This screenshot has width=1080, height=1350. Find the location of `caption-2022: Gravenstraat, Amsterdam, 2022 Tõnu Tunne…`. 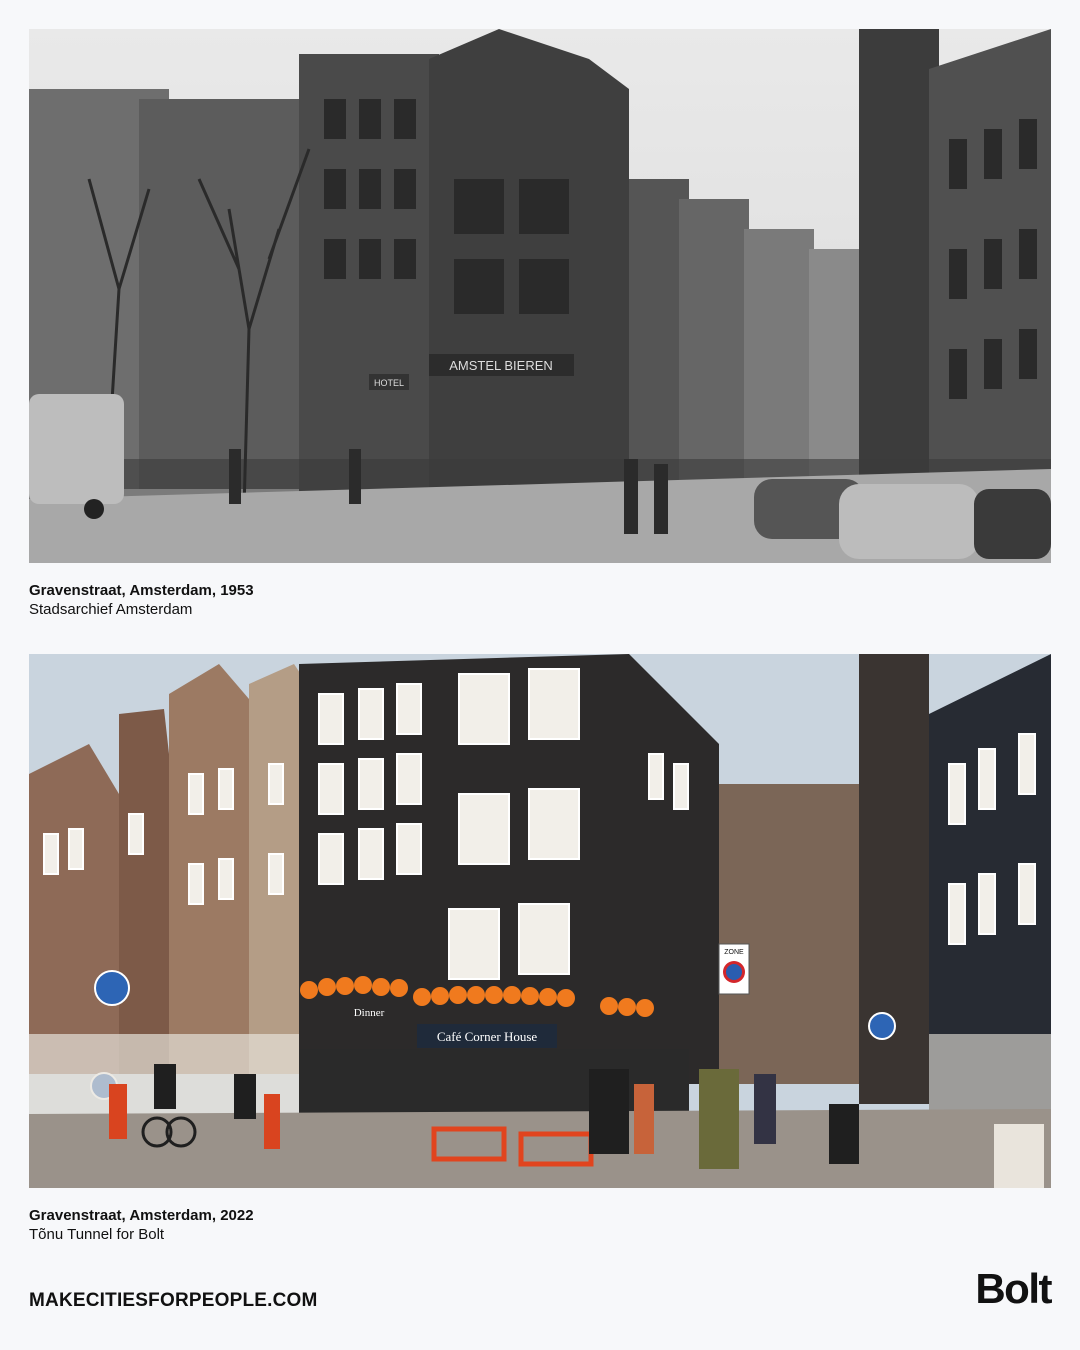

caption-2022: Gravenstraat, Amsterdam, 2022 Tõnu Tunne… is located at coordinates (379, 1225).